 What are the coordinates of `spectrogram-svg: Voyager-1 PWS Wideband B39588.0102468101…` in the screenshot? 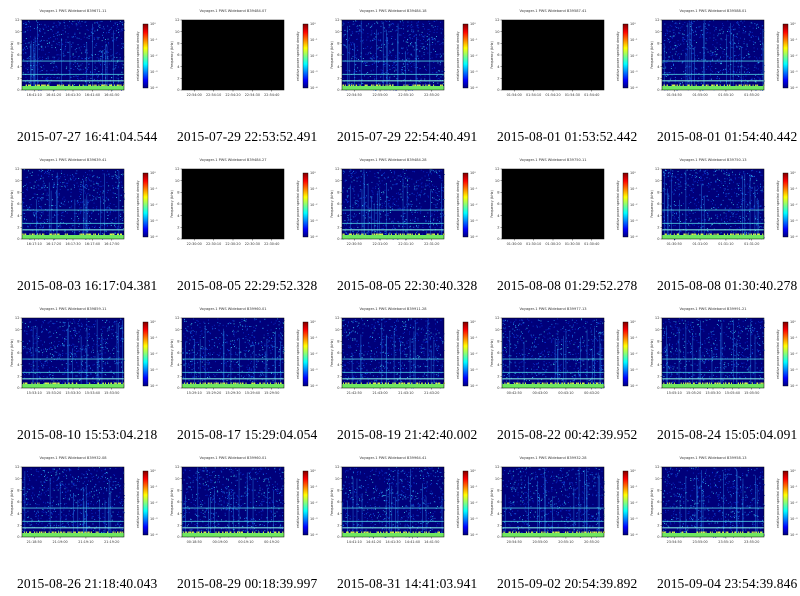 It's located at (724, 53).